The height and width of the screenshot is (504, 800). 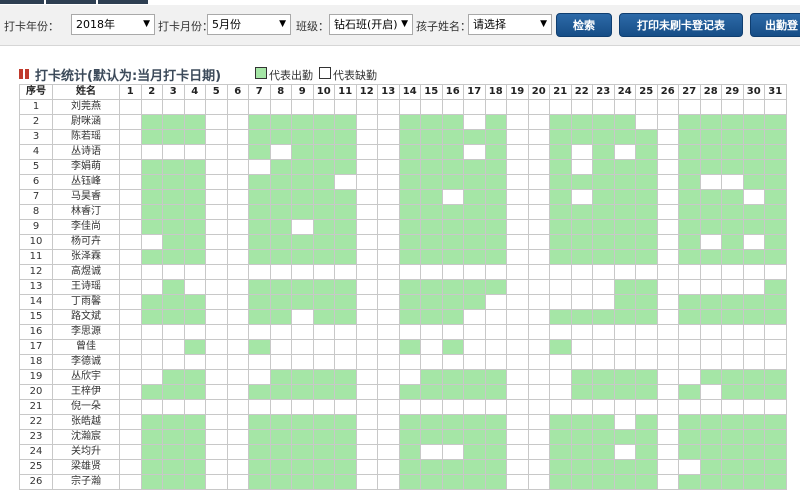 I want to click on child-select: 请选择 ▼, so click(x=510, y=24).